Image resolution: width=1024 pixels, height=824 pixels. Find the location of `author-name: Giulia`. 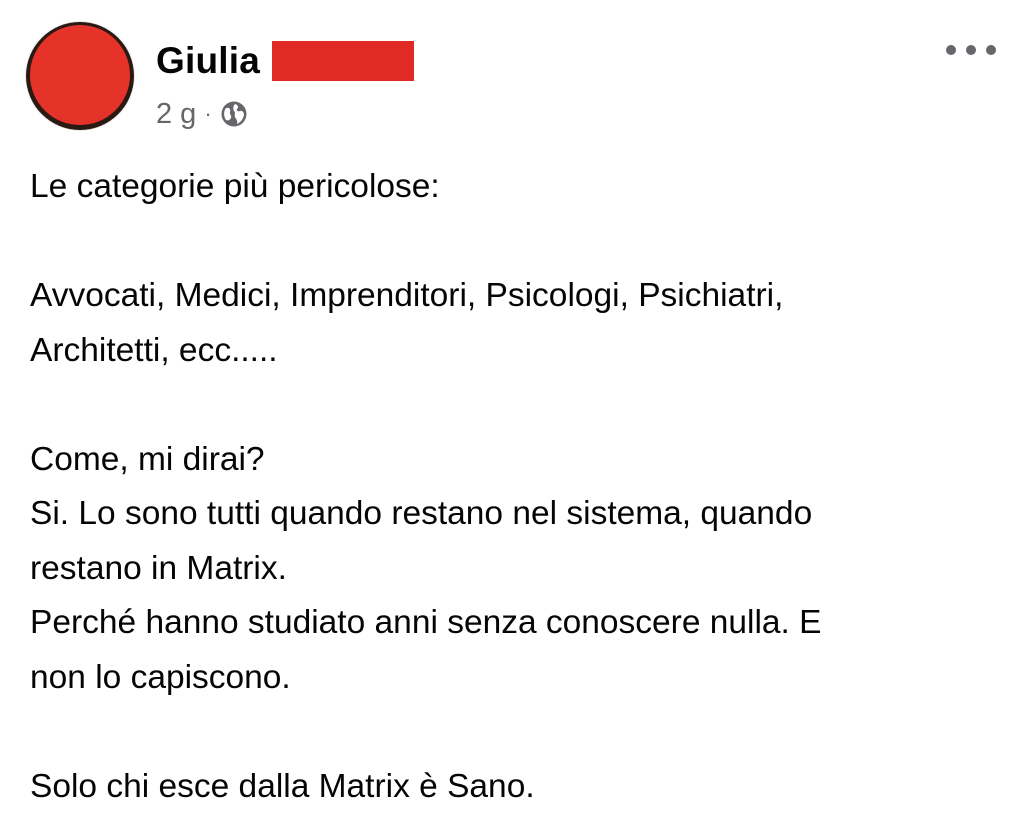

author-name: Giulia is located at coordinates (208, 61).